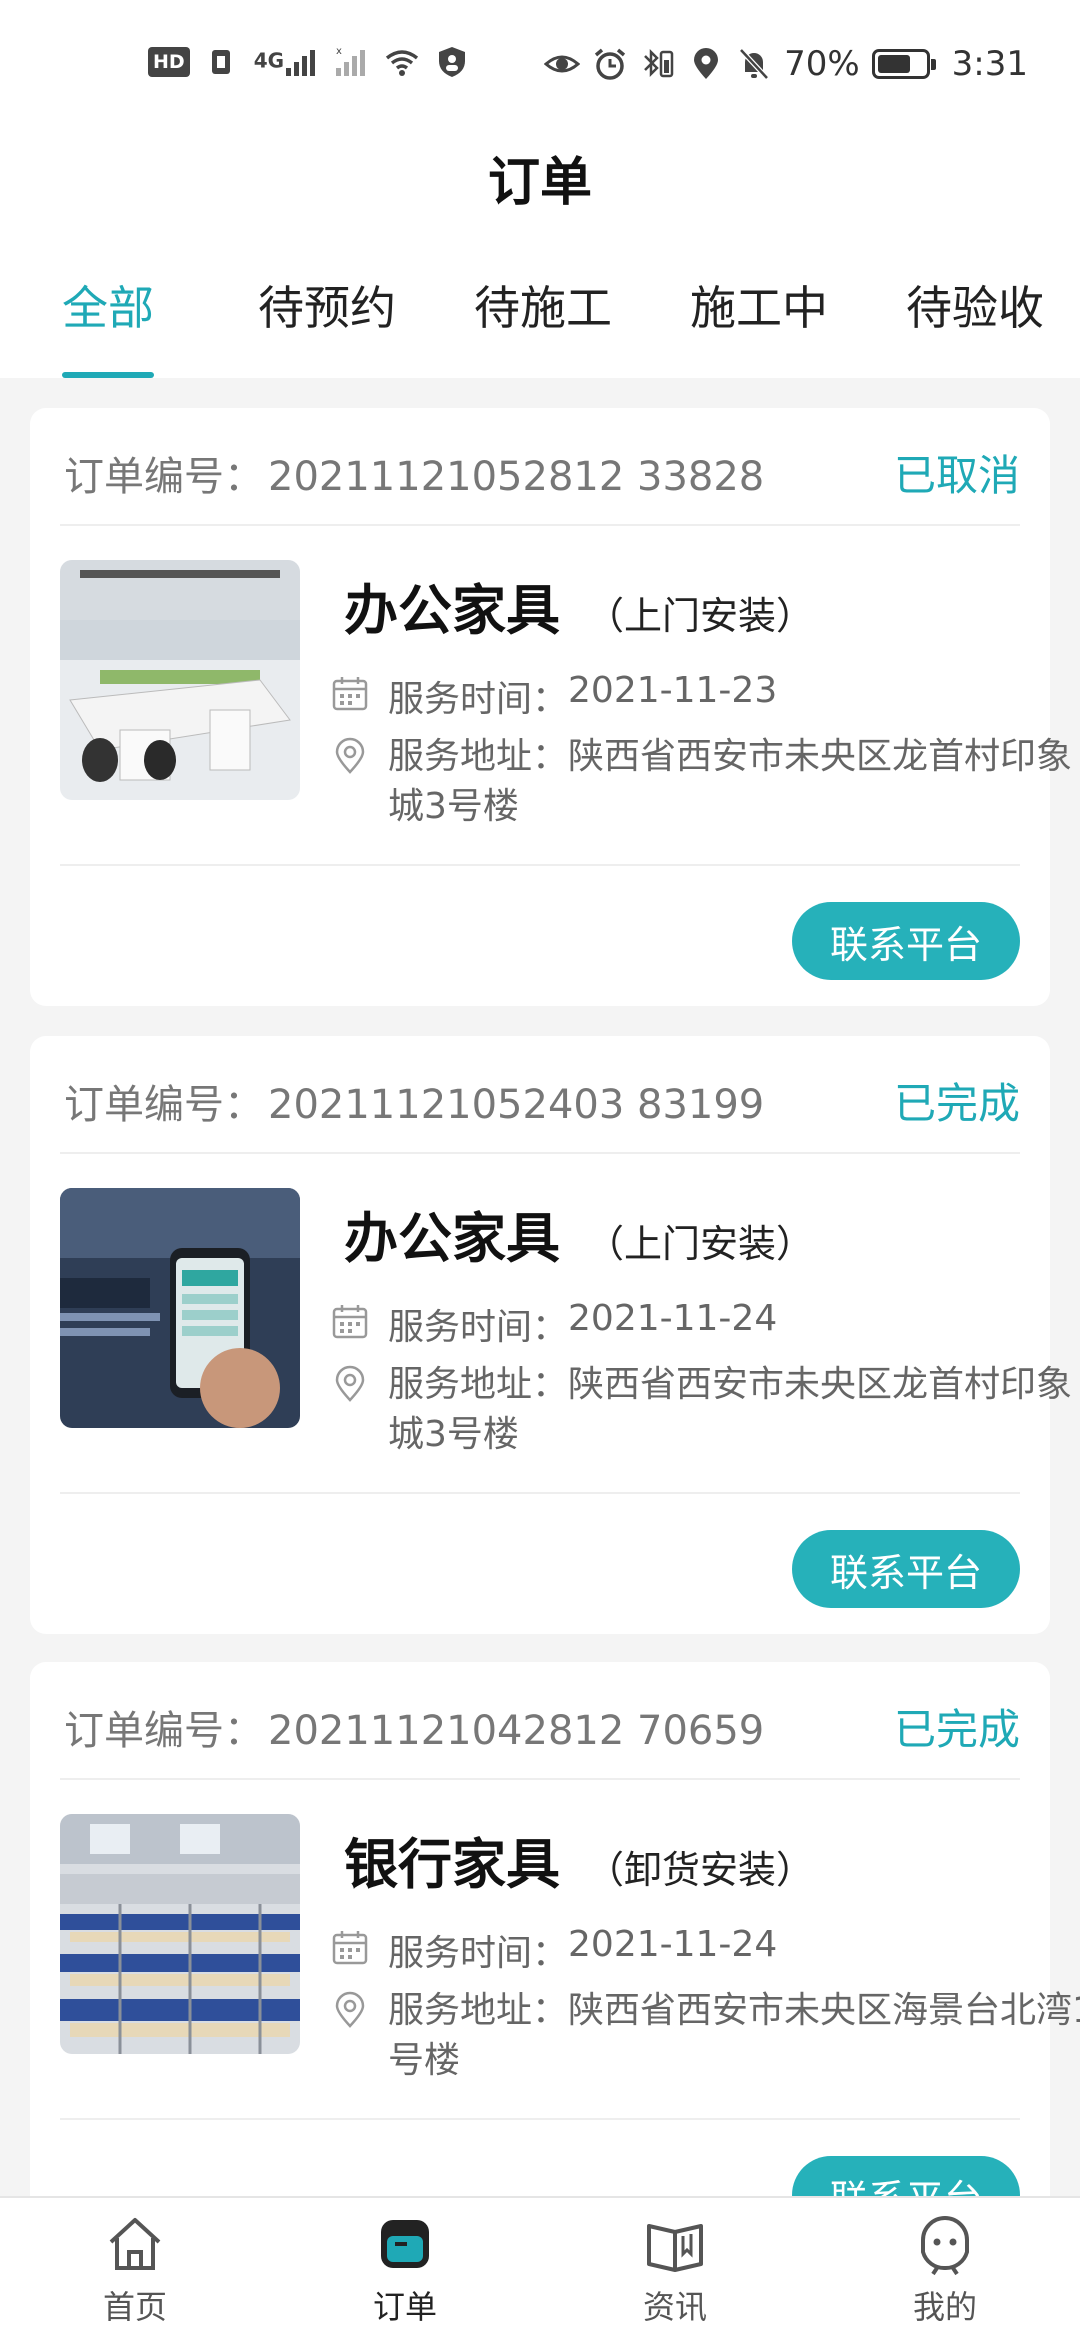  What do you see at coordinates (822, 64) in the screenshot?
I see `battery-percent: 70%` at bounding box center [822, 64].